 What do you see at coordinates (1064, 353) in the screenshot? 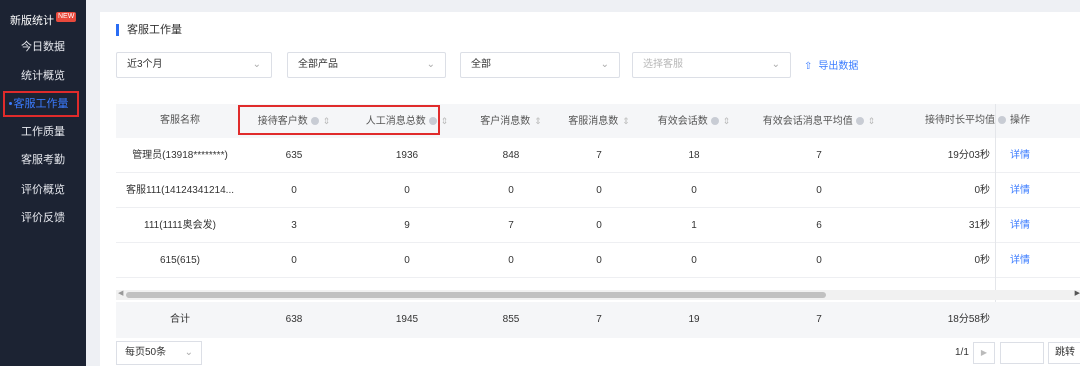
I see `jump-button: 跳转` at bounding box center [1064, 353].